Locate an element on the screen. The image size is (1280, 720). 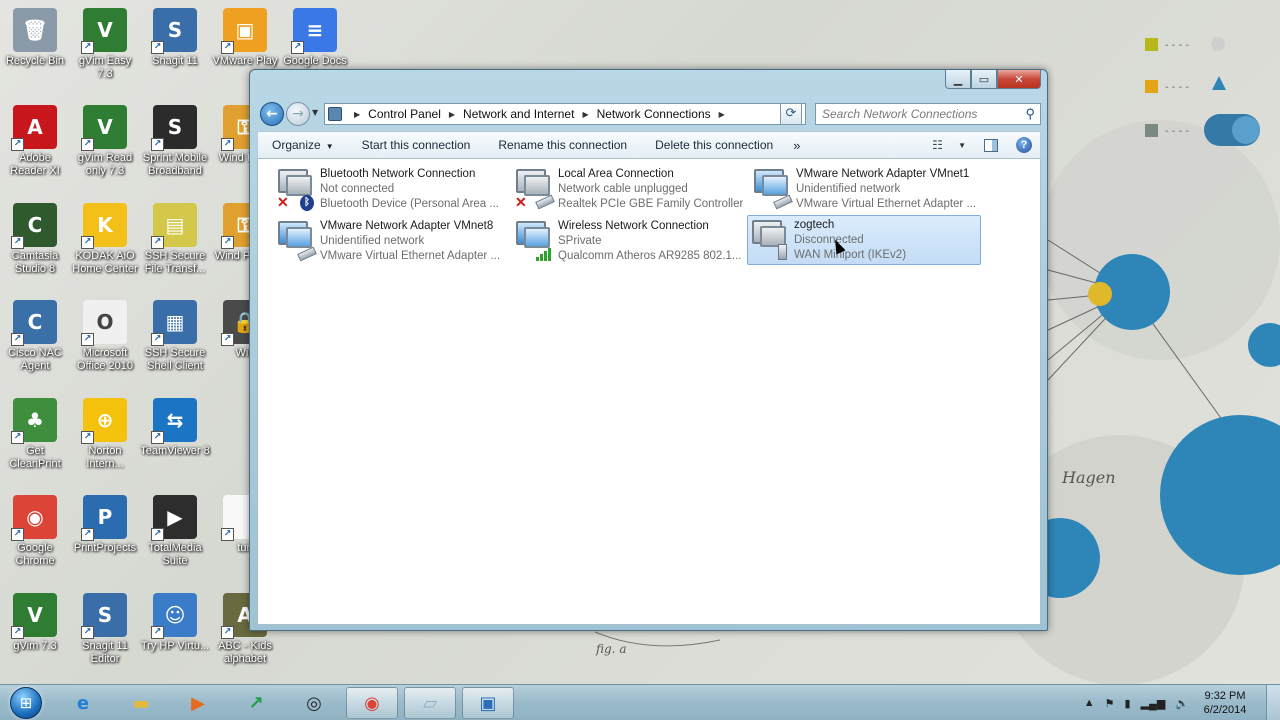
desktop-icon: V ↗ gVim Easy 7.3 is located at coordinates (105, 44).